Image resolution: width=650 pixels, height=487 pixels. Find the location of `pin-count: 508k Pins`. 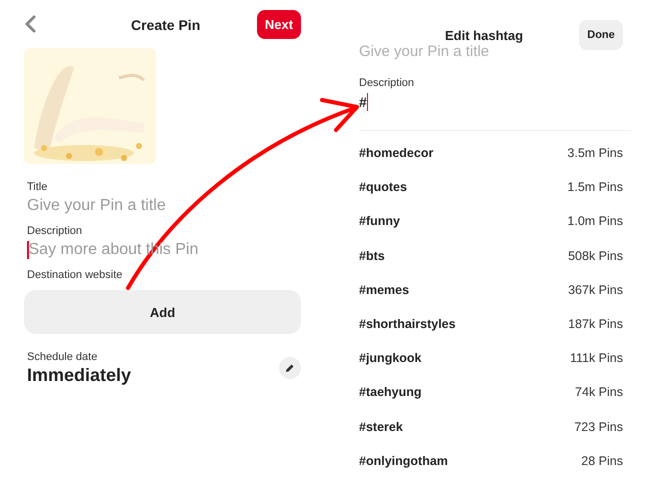

pin-count: 508k Pins is located at coordinates (595, 255).